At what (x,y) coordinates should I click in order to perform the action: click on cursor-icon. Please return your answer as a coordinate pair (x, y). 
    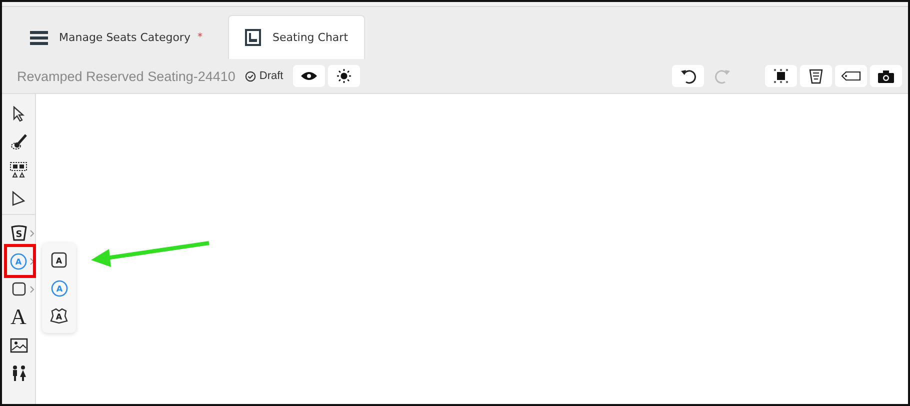
    Looking at the image, I should click on (18, 114).